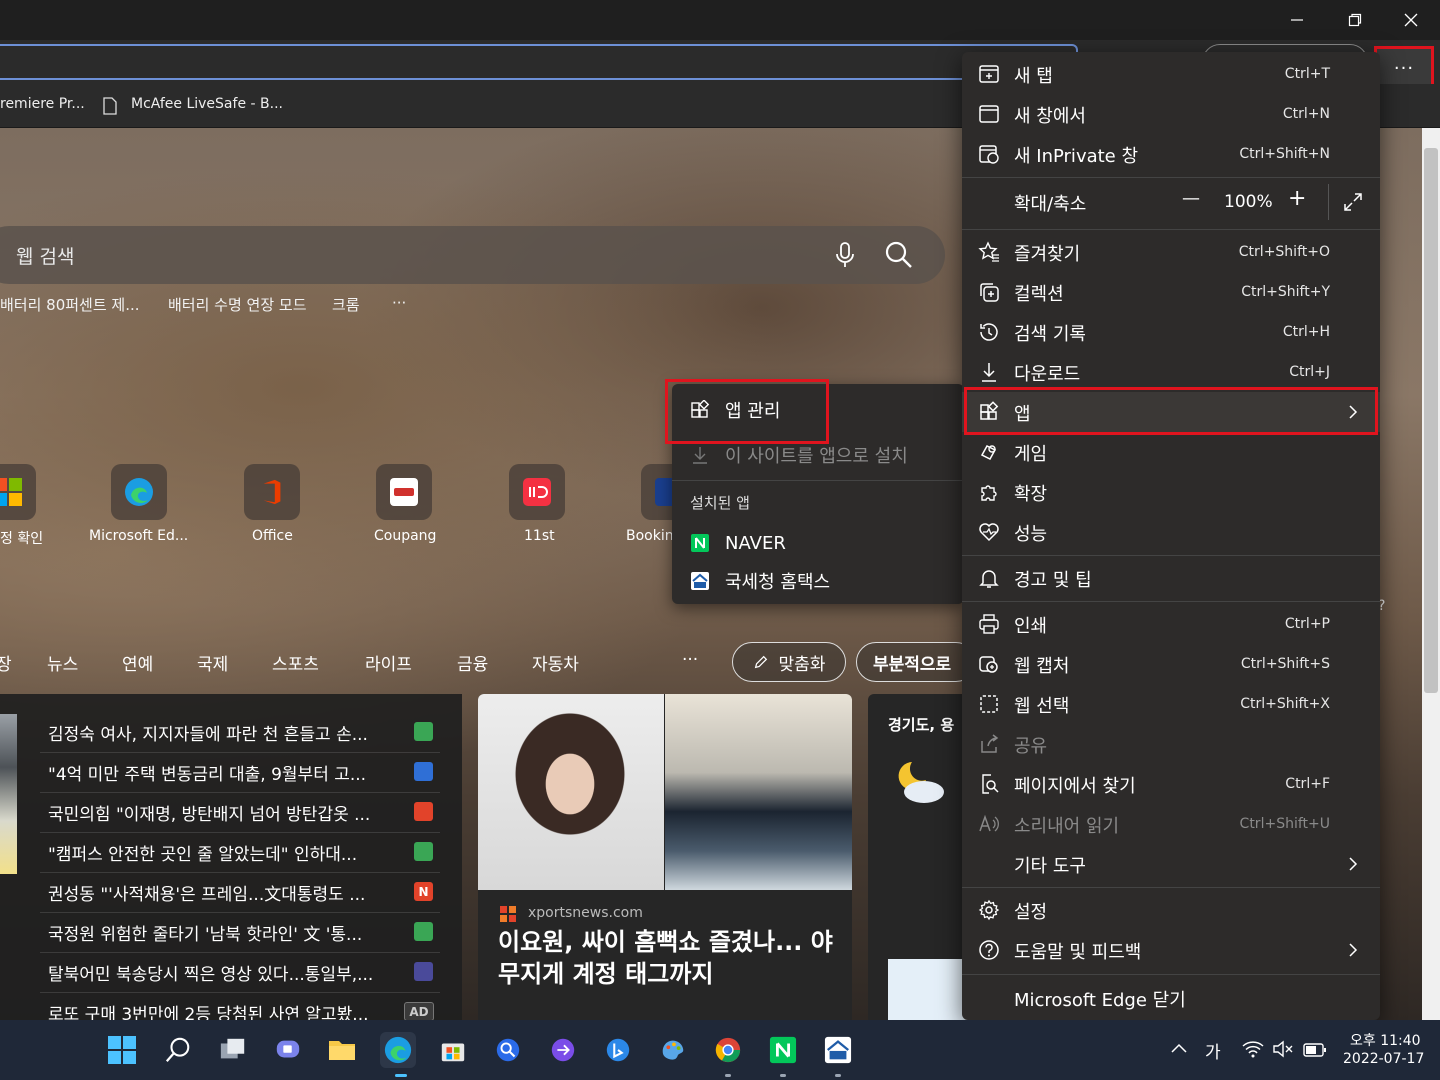  I want to click on menu-item-extensions: 확장, so click(1171, 492).